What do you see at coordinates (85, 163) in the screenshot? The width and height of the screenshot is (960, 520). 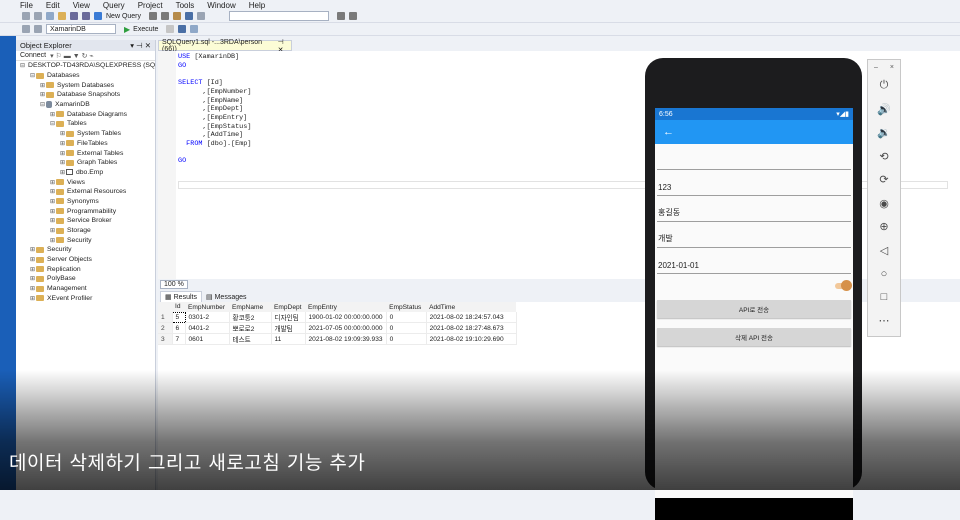 I see `tree-node: ⊞ Graph Tables` at bounding box center [85, 163].